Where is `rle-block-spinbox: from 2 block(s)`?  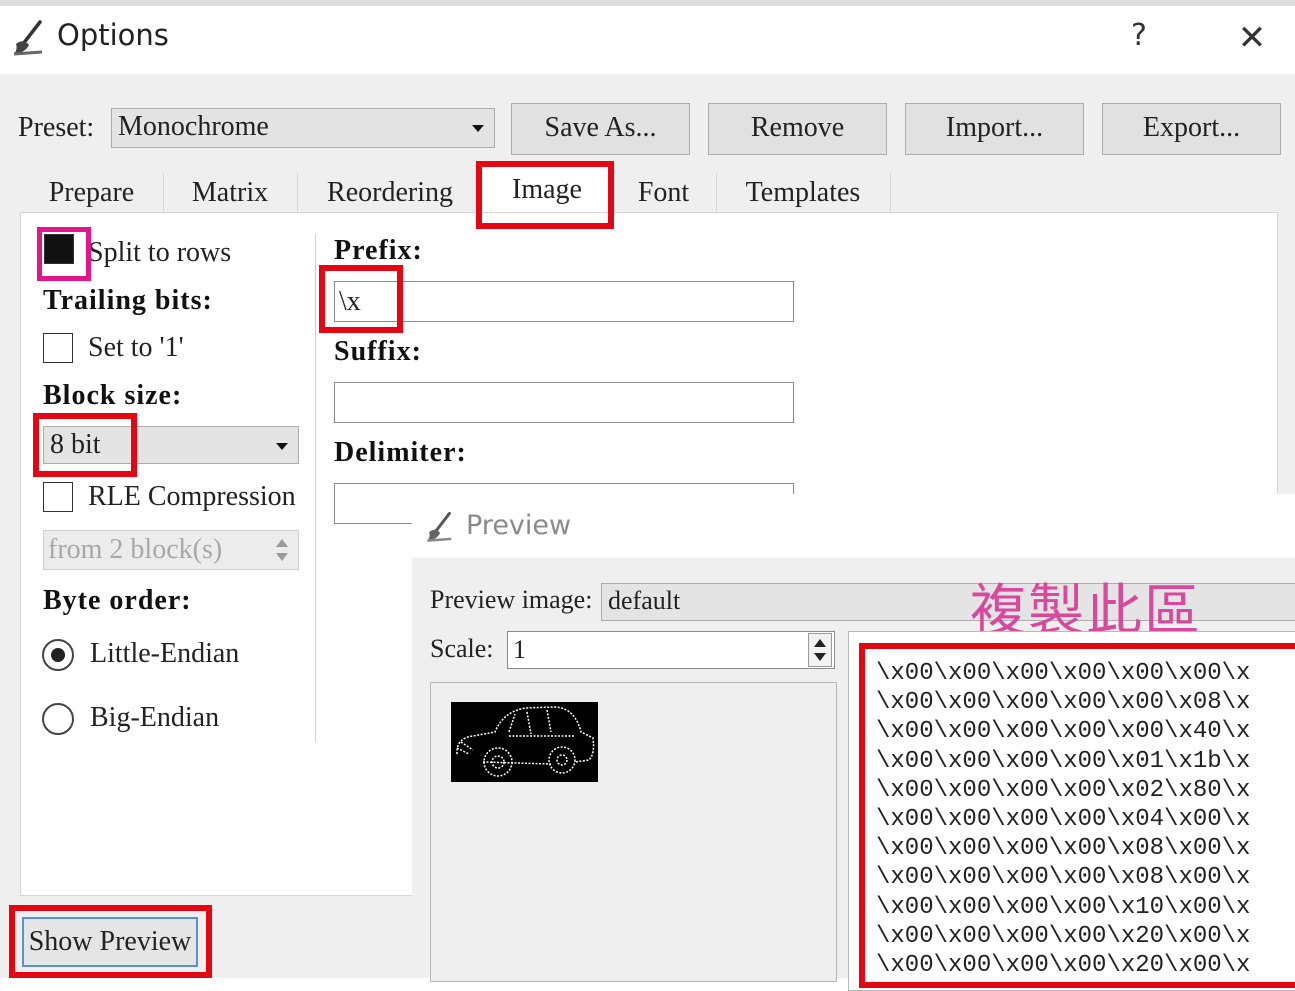 rle-block-spinbox: from 2 block(s) is located at coordinates (171, 550).